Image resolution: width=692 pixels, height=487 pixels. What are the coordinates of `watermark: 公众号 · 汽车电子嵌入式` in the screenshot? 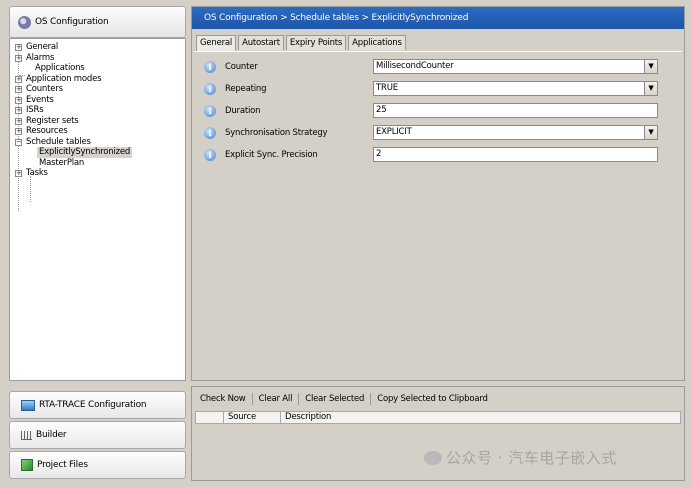 It's located at (520, 457).